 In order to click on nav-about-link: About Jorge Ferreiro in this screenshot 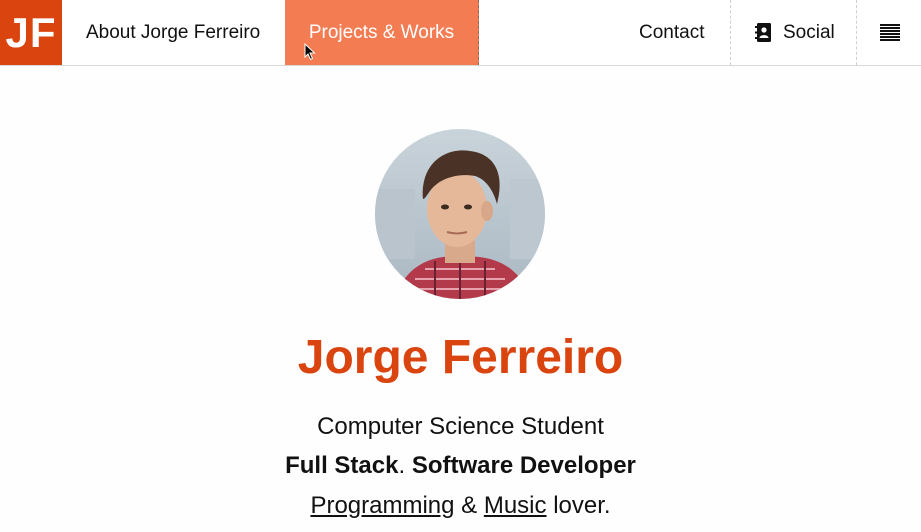, I will do `click(173, 32)`.